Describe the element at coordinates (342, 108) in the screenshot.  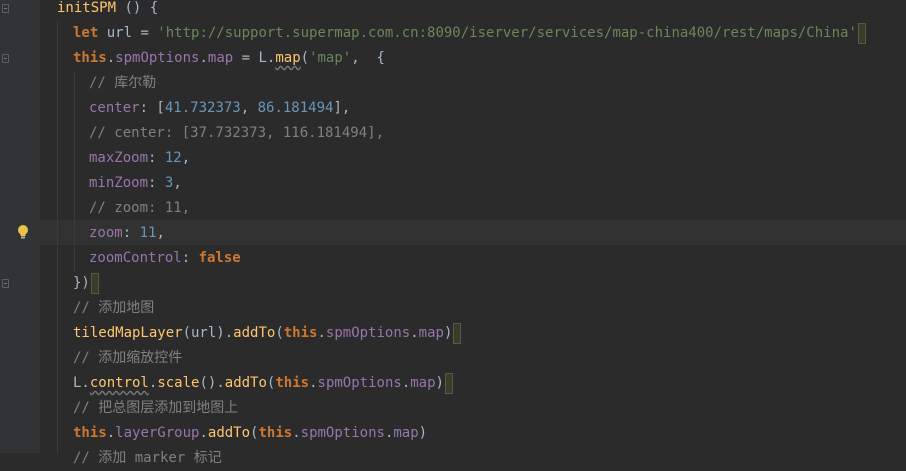
I see `code-token: ],` at that location.